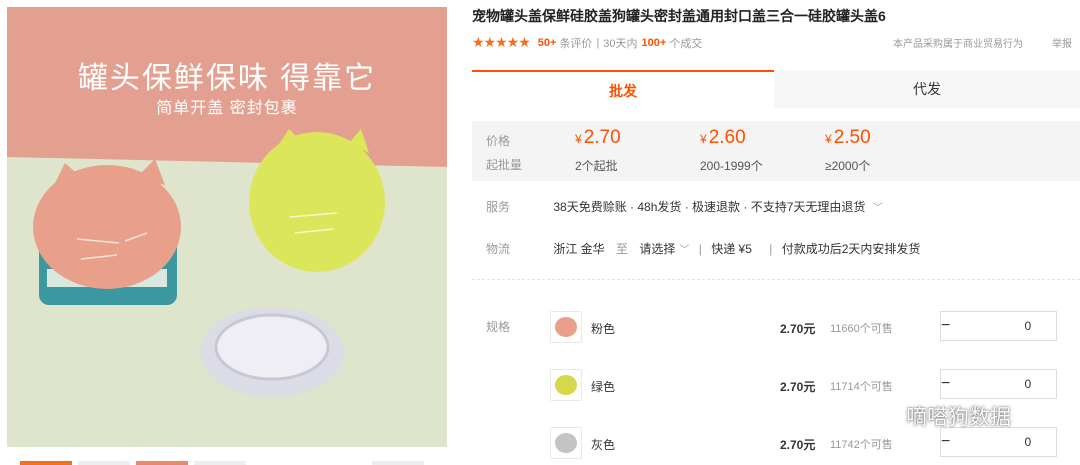  I want to click on rating-row: ★★★★★ 50+ 条评价 | 30天内 100+ 个成交, so click(587, 42).